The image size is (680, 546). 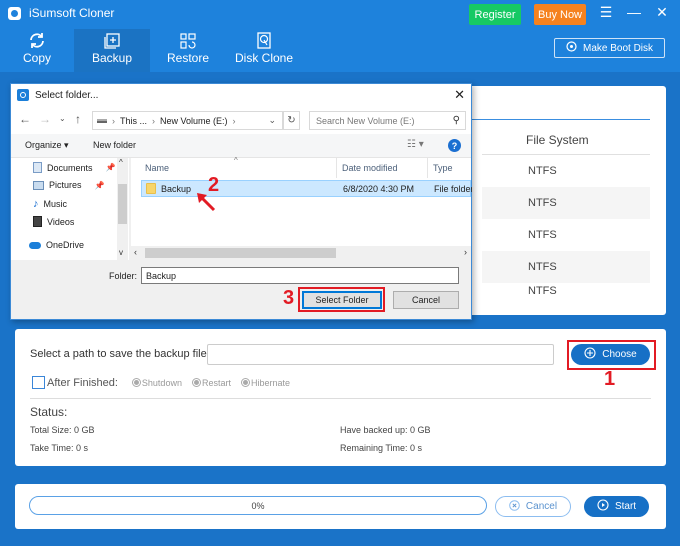 What do you see at coordinates (120, 354) in the screenshot?
I see `backup-path-label: Select a path to save the backup file:` at bounding box center [120, 354].